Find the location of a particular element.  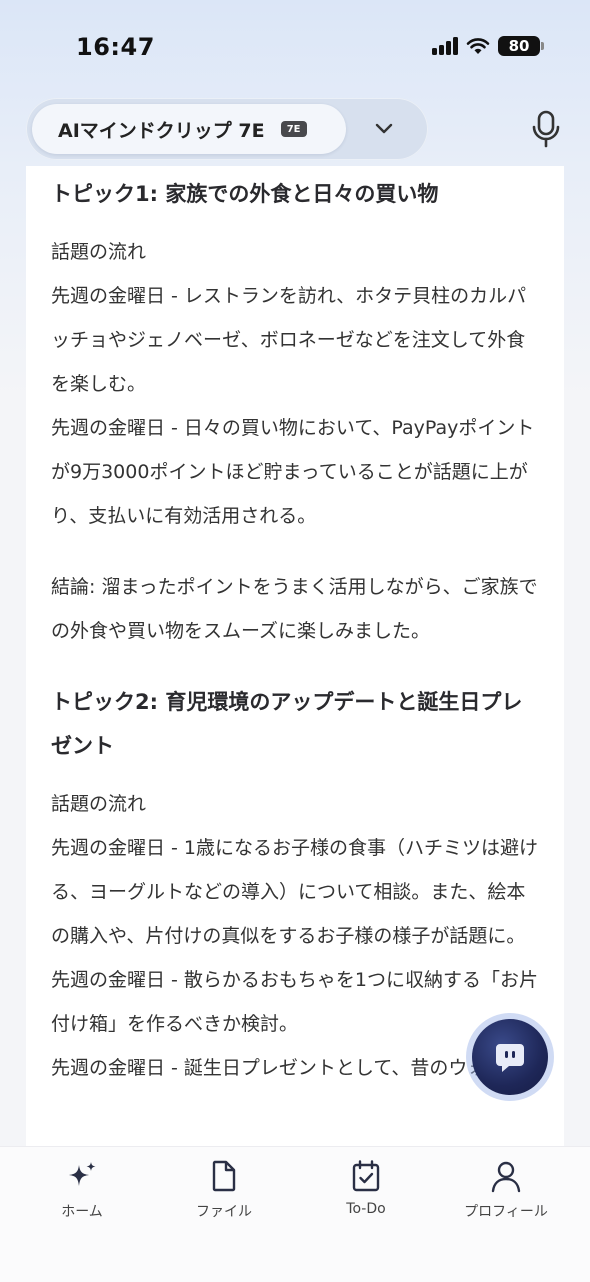

cellular-signal-icon is located at coordinates (445, 46).